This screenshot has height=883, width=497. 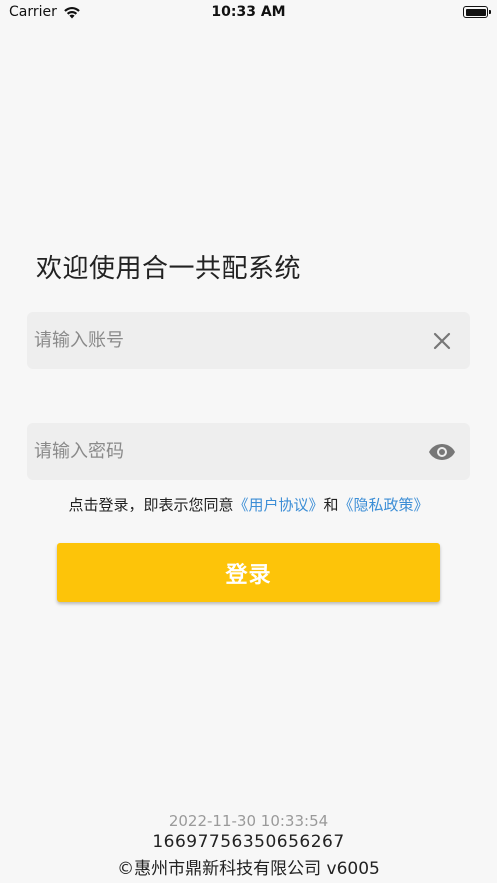 What do you see at coordinates (477, 12) in the screenshot?
I see `battery-icon` at bounding box center [477, 12].